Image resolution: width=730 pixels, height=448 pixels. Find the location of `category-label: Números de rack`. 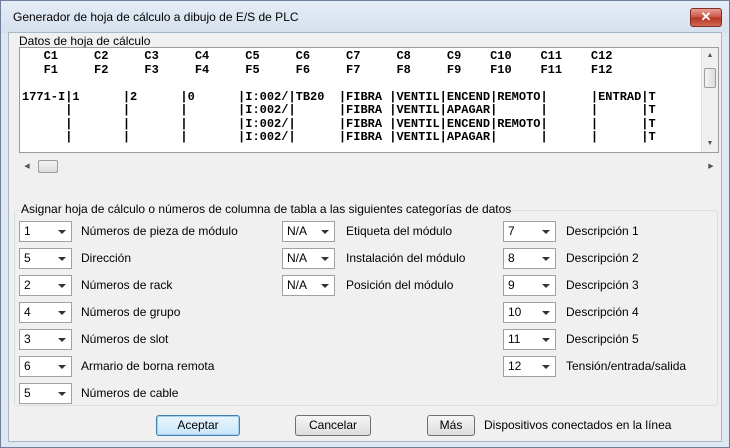

category-label: Números de rack is located at coordinates (127, 285).